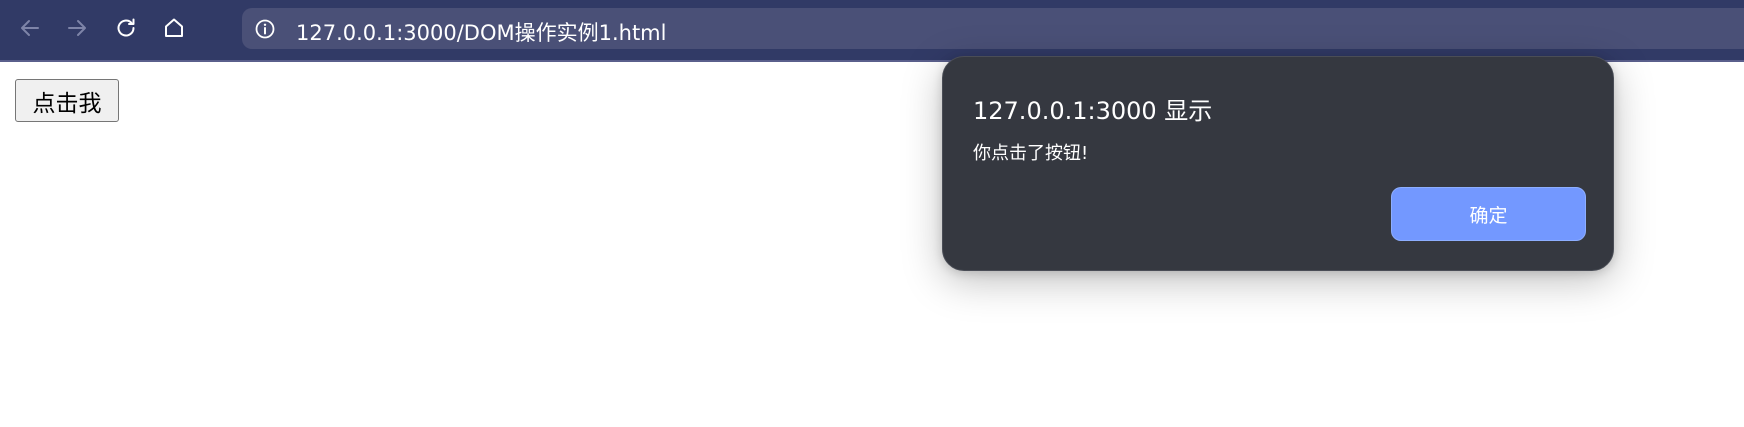 The height and width of the screenshot is (427, 1744). I want to click on back-button, so click(30, 28).